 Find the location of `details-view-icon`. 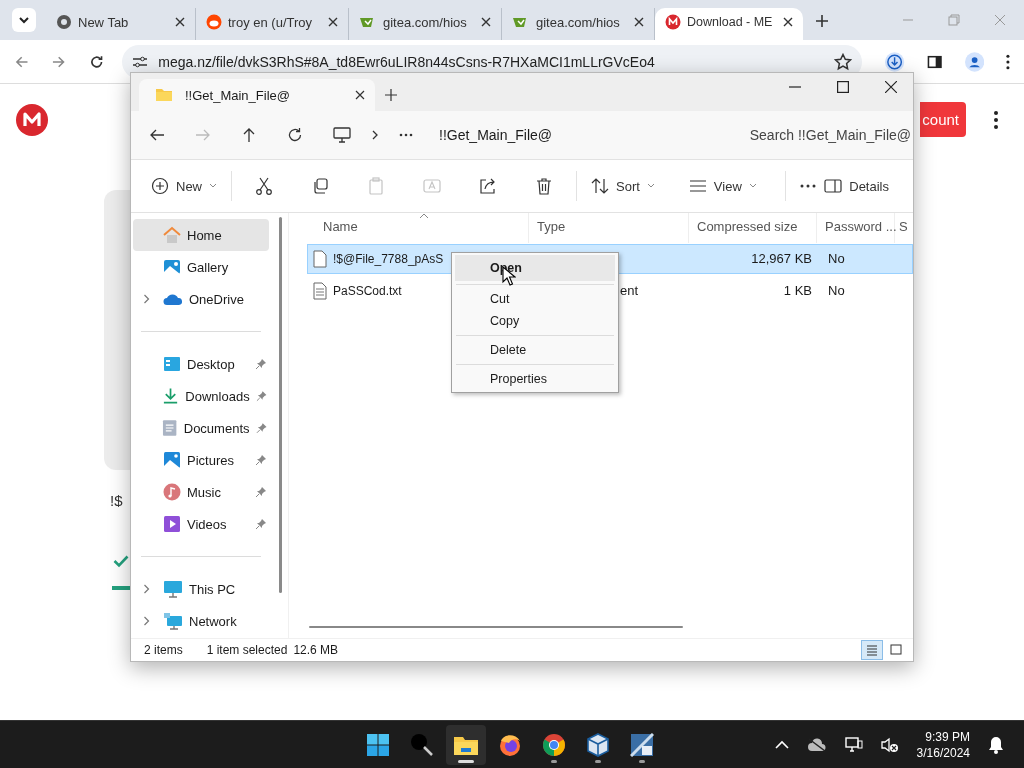

details-view-icon is located at coordinates (872, 650).